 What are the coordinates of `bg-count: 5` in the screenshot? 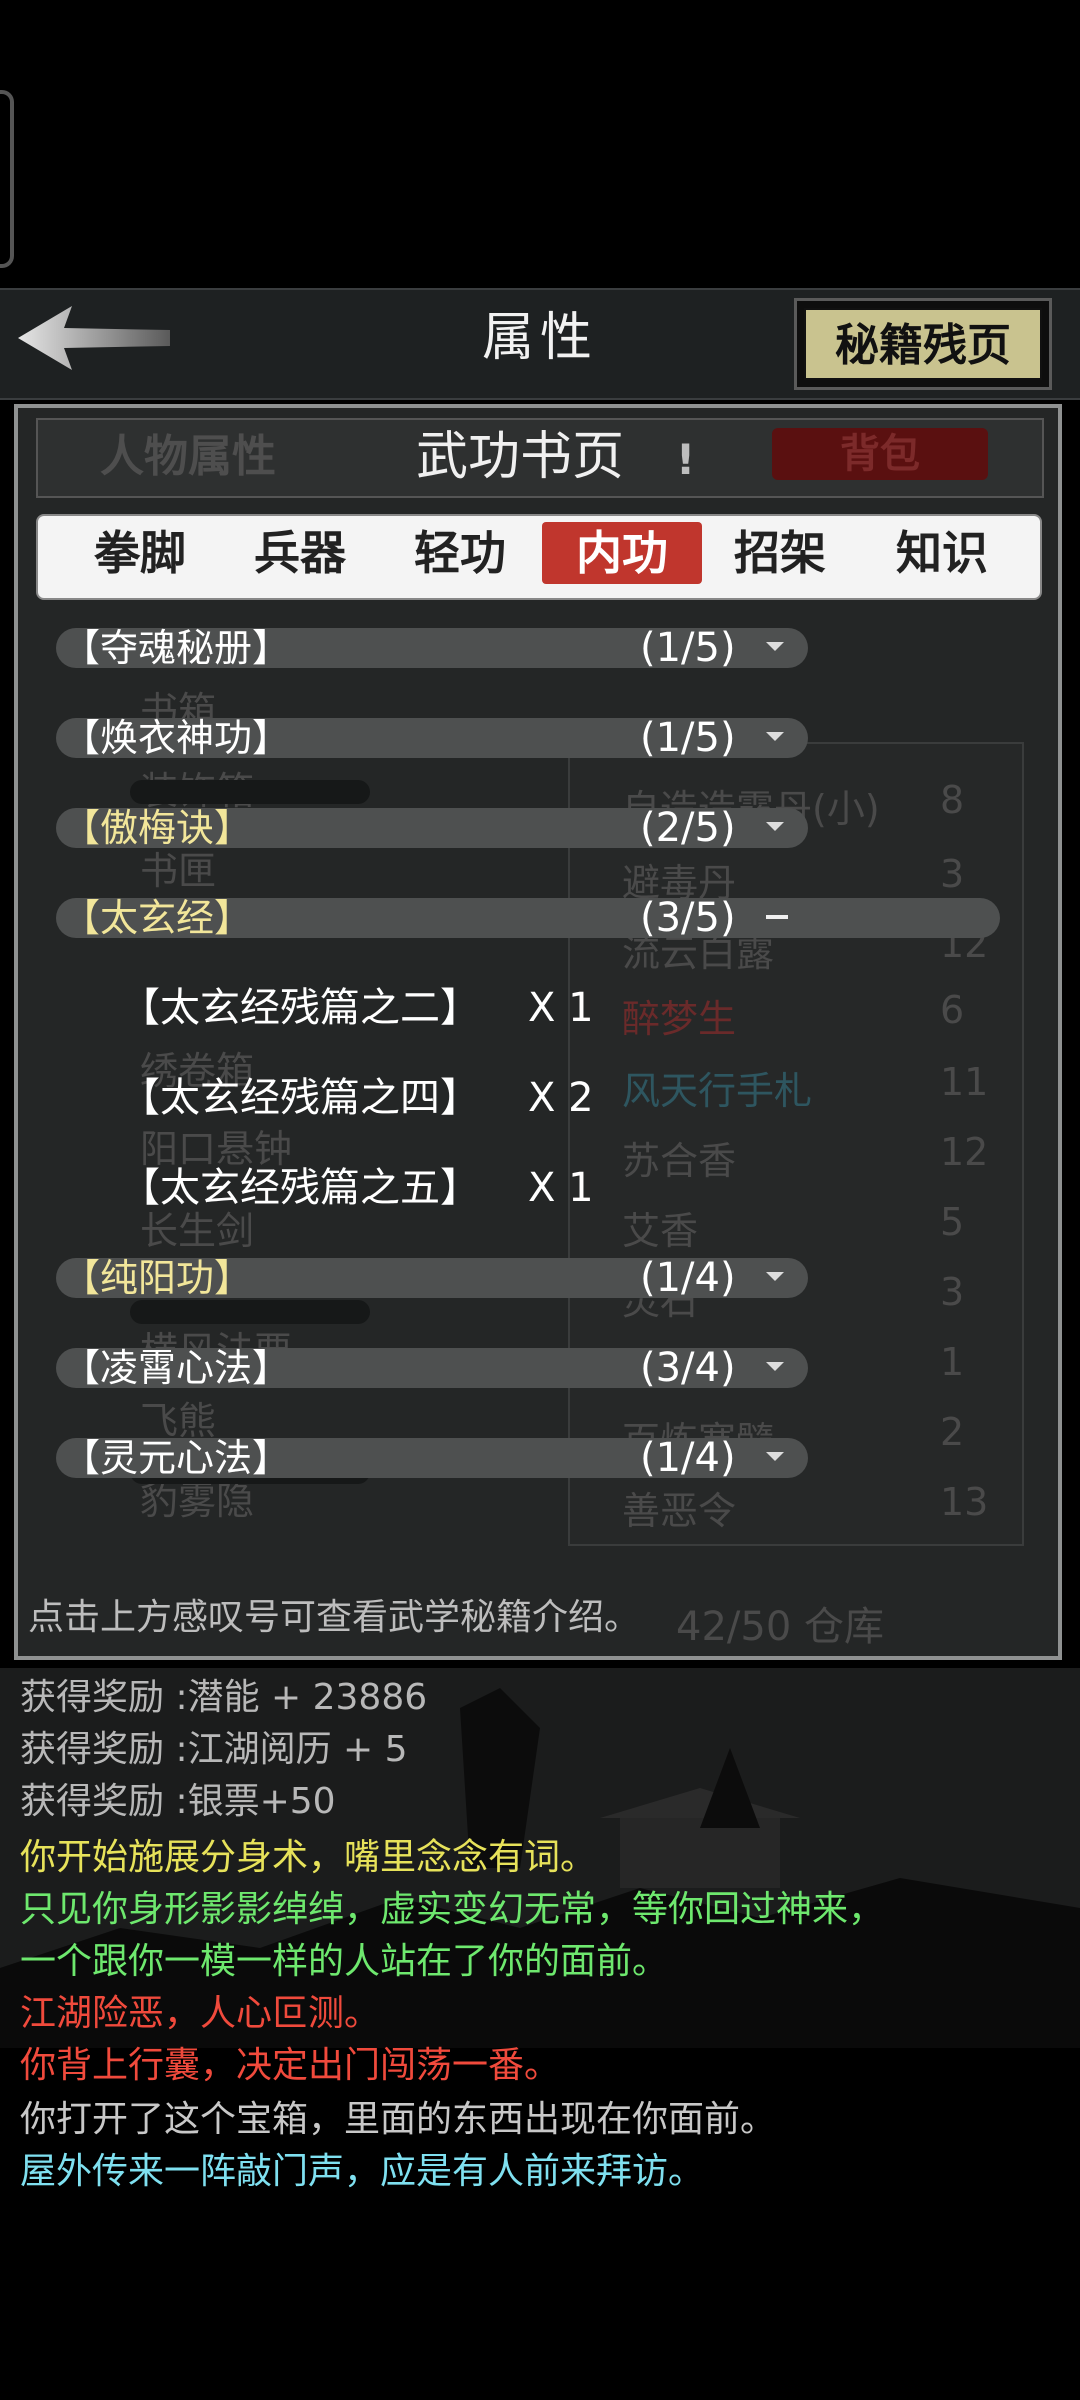 It's located at (952, 1222).